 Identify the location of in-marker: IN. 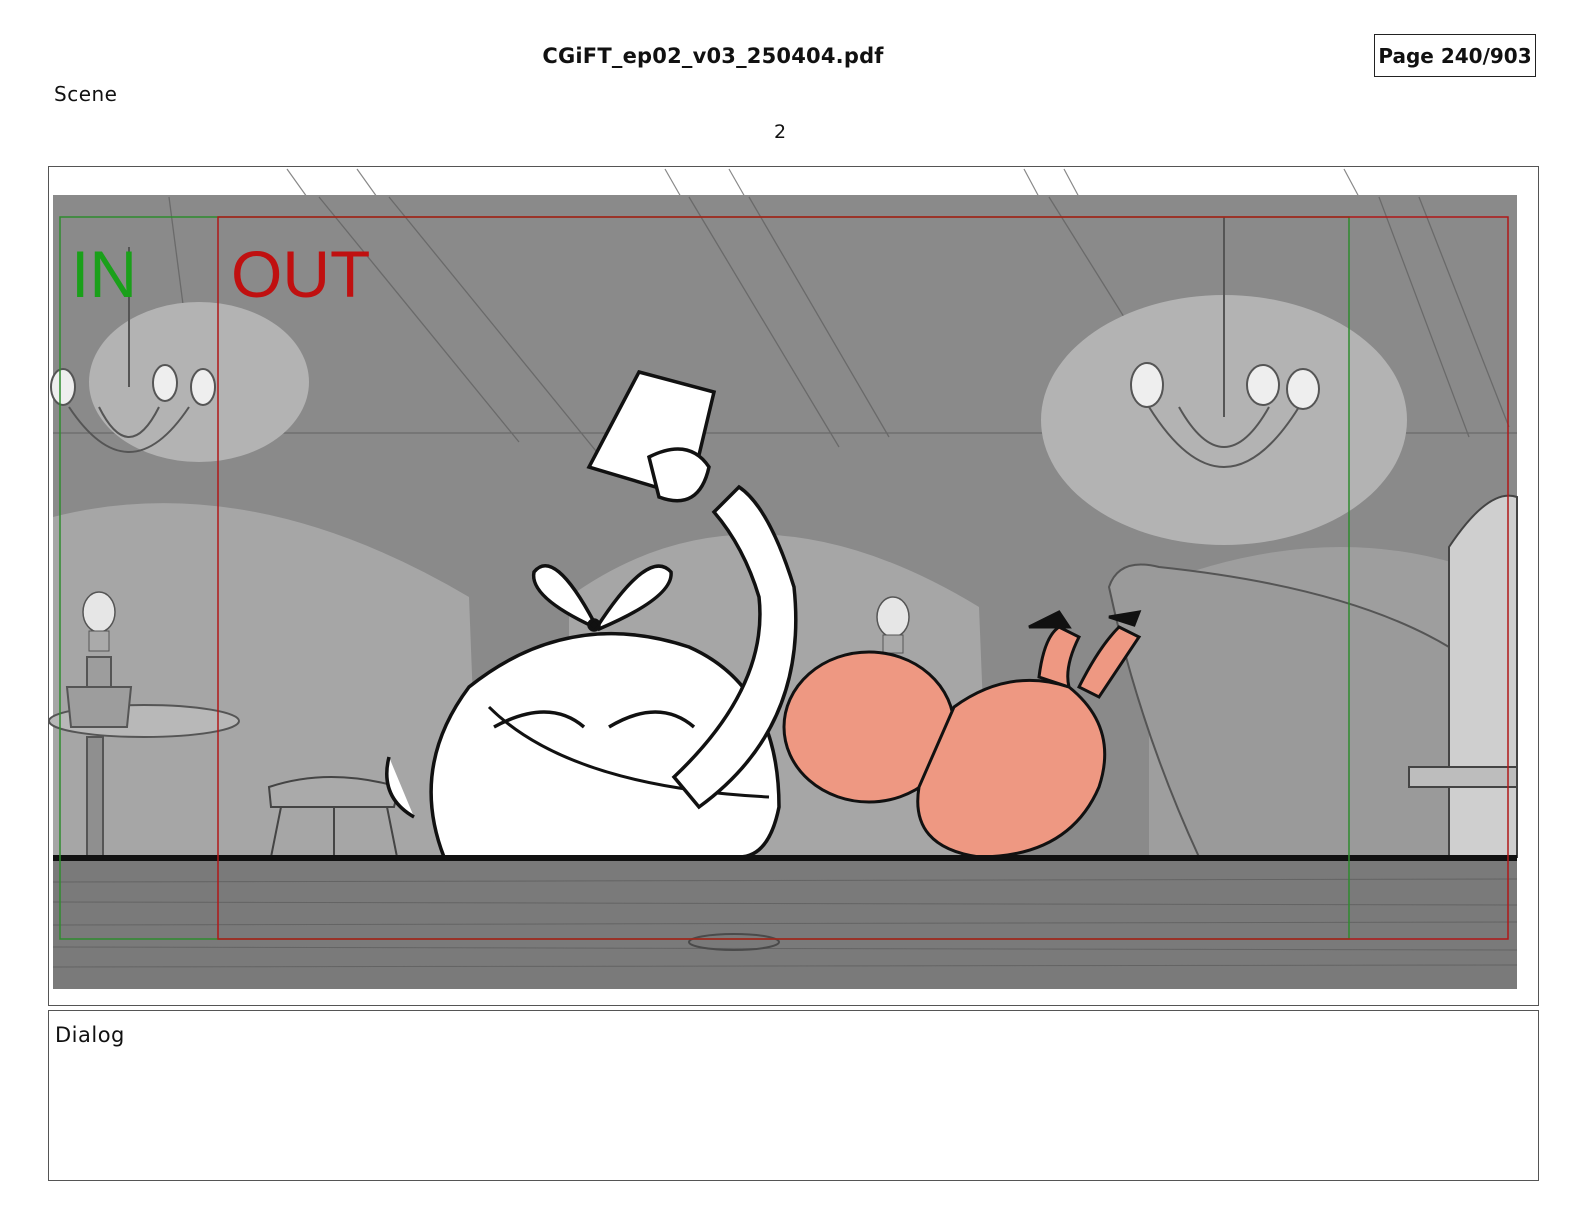
(104, 274).